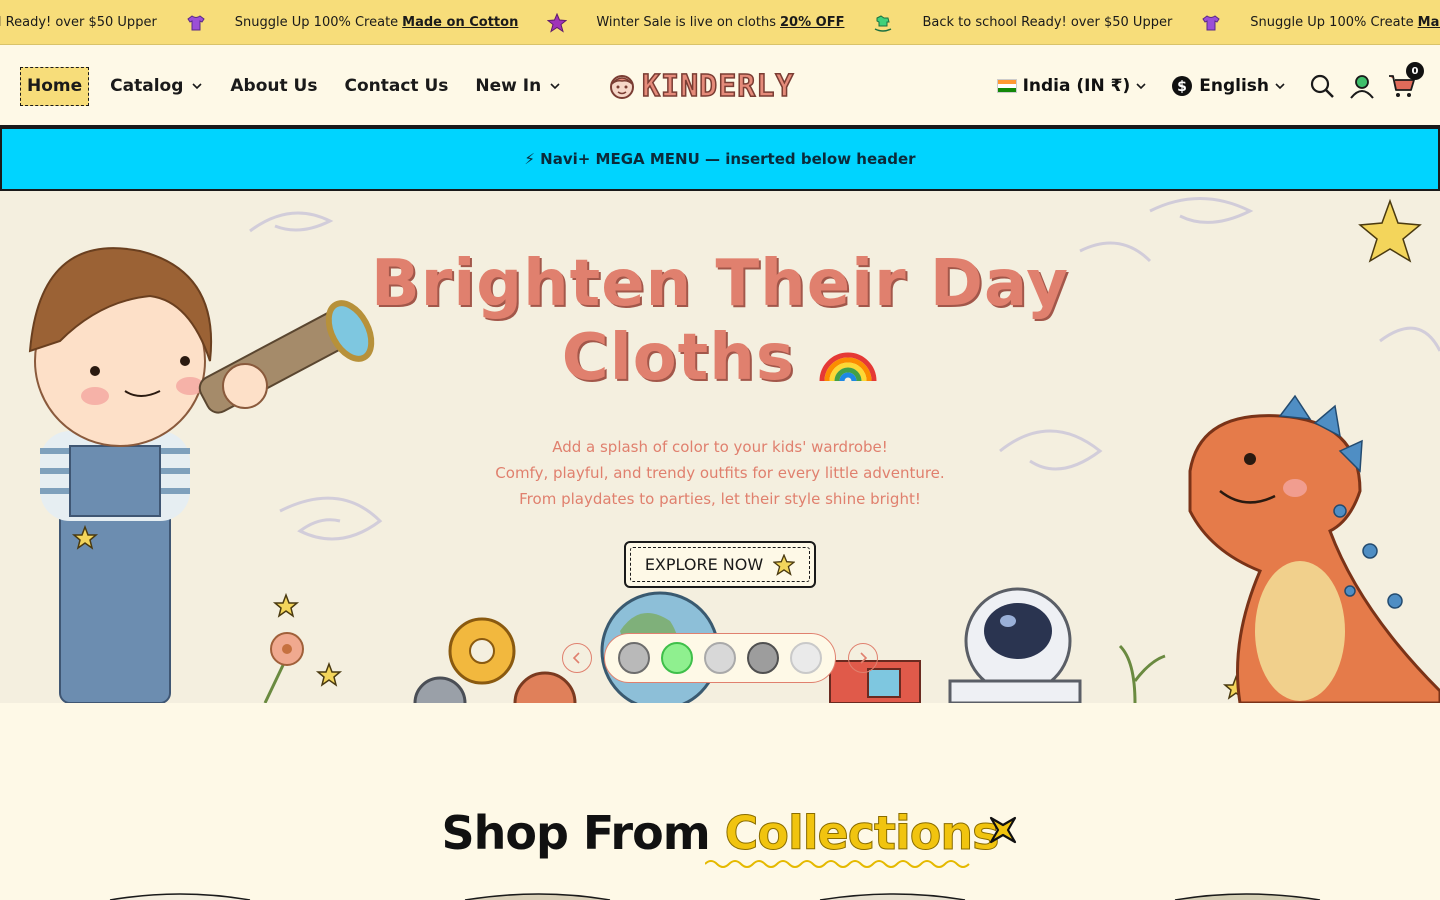 This screenshot has width=1440, height=900. I want to click on rocking-horse-icon, so click(883, 23).